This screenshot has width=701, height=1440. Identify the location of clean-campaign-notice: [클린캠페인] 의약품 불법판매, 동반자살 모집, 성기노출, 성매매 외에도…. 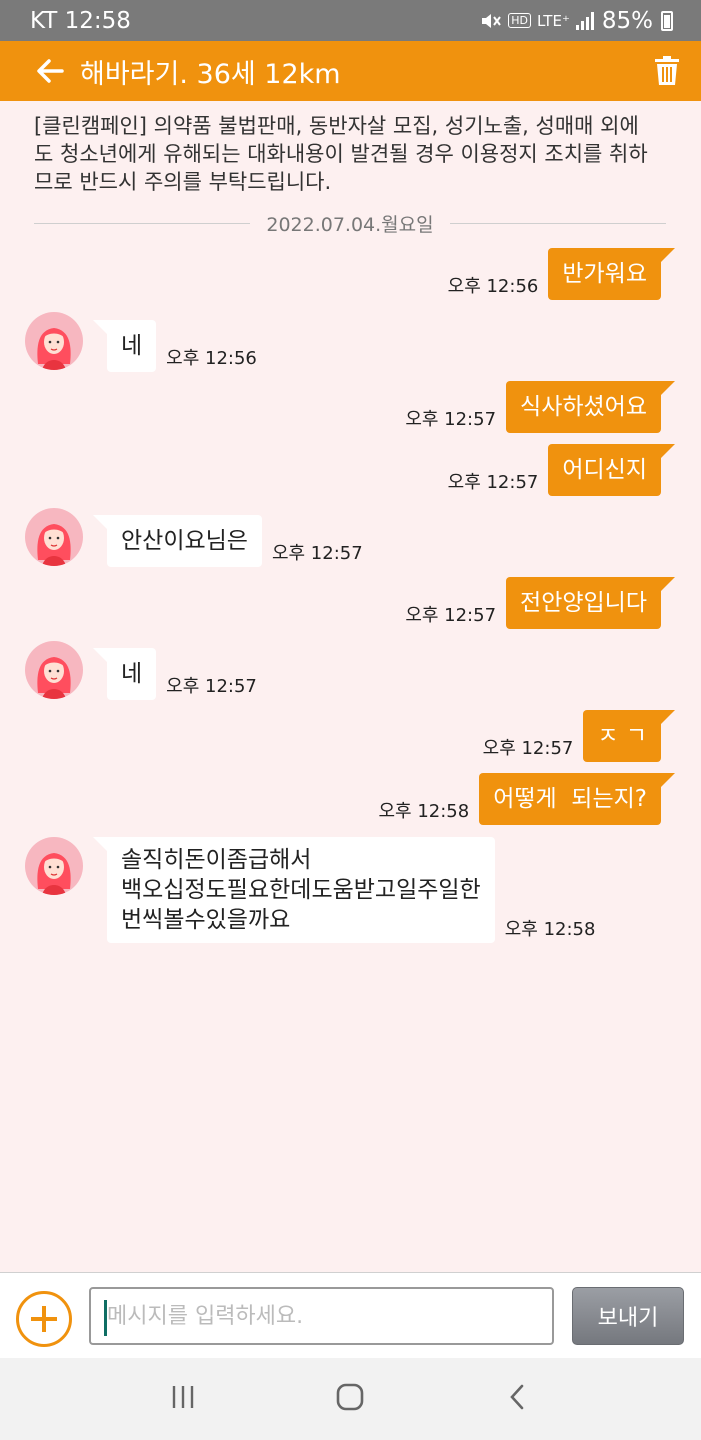
(341, 154).